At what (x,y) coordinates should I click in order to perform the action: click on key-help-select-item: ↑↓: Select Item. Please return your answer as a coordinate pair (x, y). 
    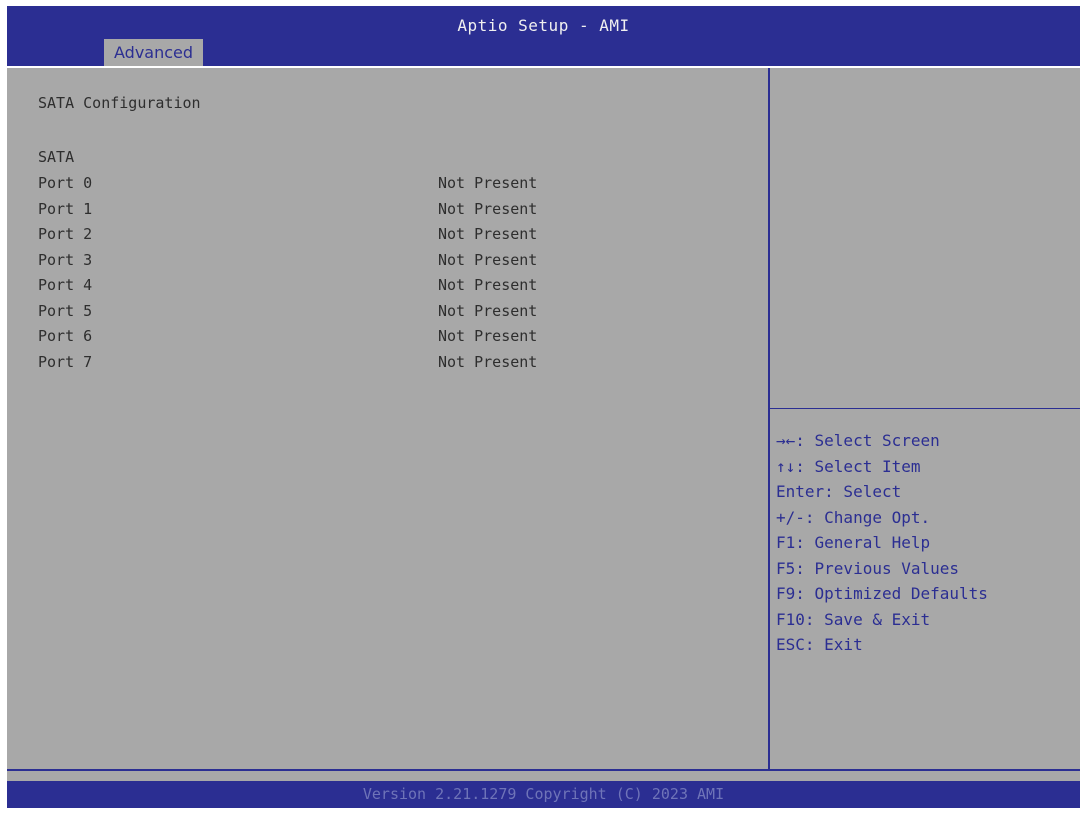
    Looking at the image, I should click on (848, 466).